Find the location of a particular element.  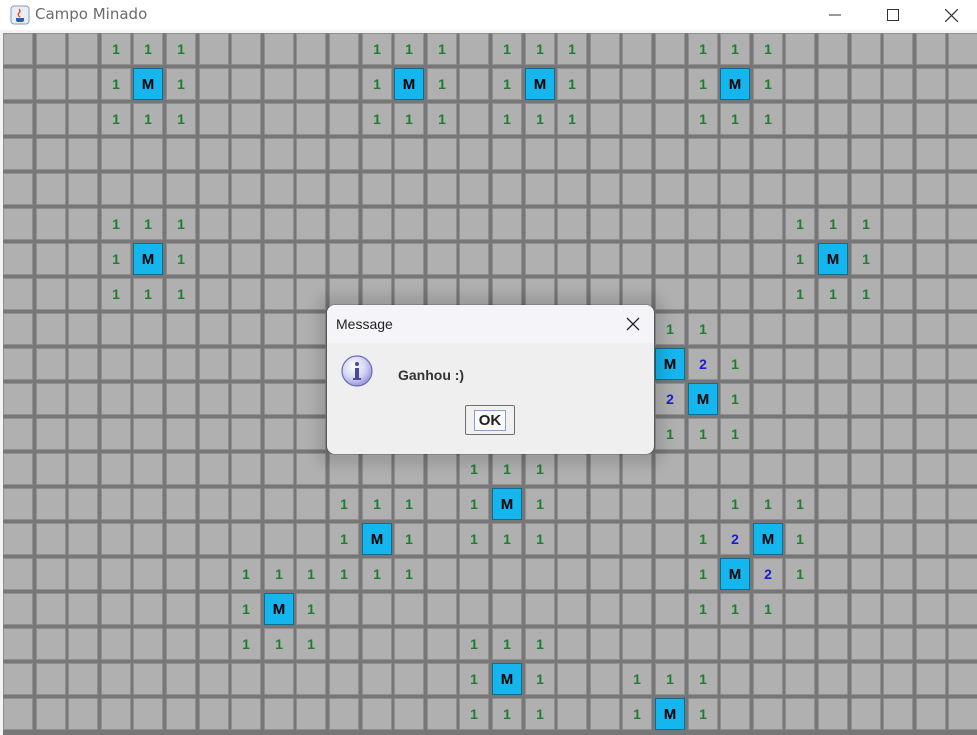

number-cell: 2 is located at coordinates (735, 539).